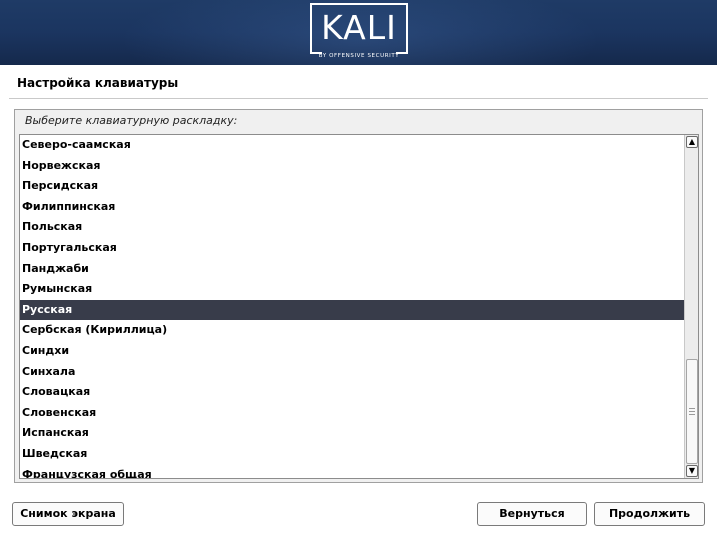 The image size is (717, 536). I want to click on logo-subtitle: BY OFFENSIVE SECURITY, so click(359, 56).